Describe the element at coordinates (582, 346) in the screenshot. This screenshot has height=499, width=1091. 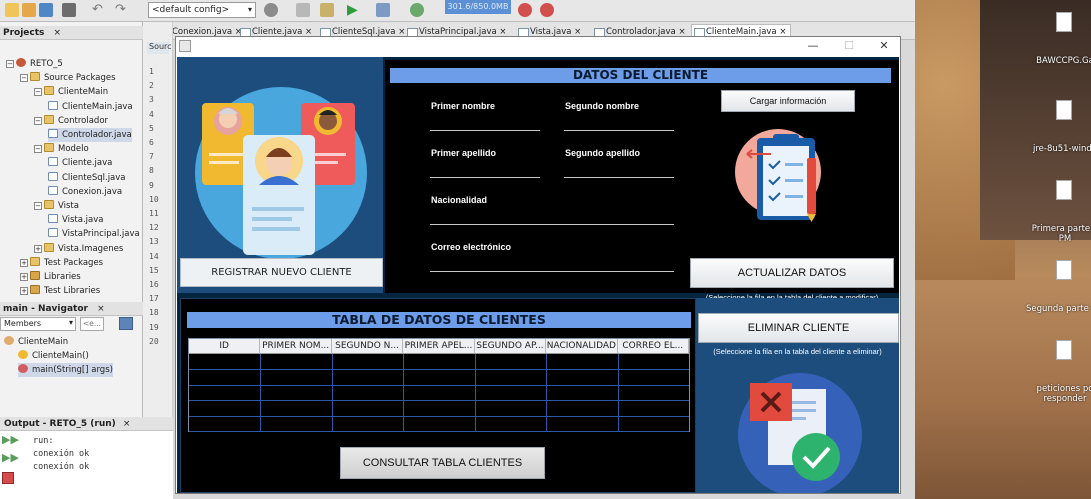
I see `table-header-cell: NACIONALIDAD` at that location.